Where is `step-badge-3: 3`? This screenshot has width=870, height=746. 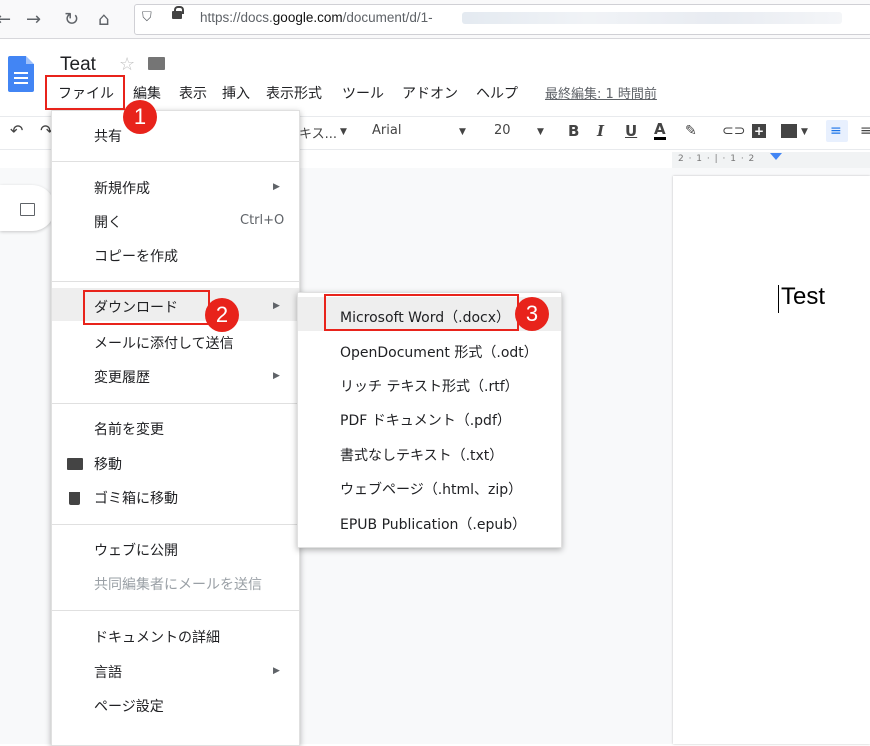 step-badge-3: 3 is located at coordinates (532, 314).